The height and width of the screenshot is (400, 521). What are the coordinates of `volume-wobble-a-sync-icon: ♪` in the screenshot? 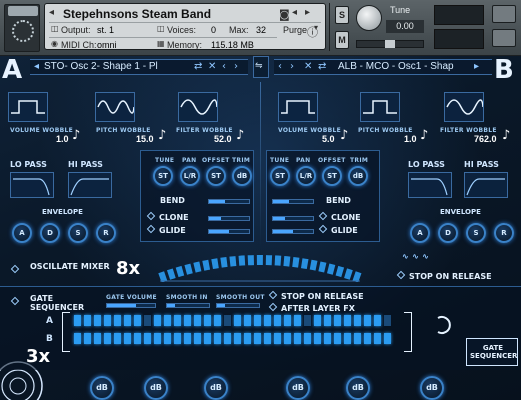 It's located at (76, 135).